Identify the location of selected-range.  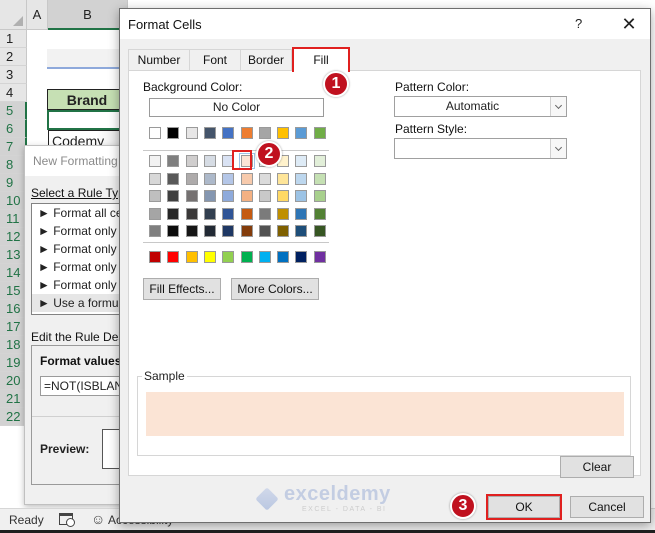
(87, 120).